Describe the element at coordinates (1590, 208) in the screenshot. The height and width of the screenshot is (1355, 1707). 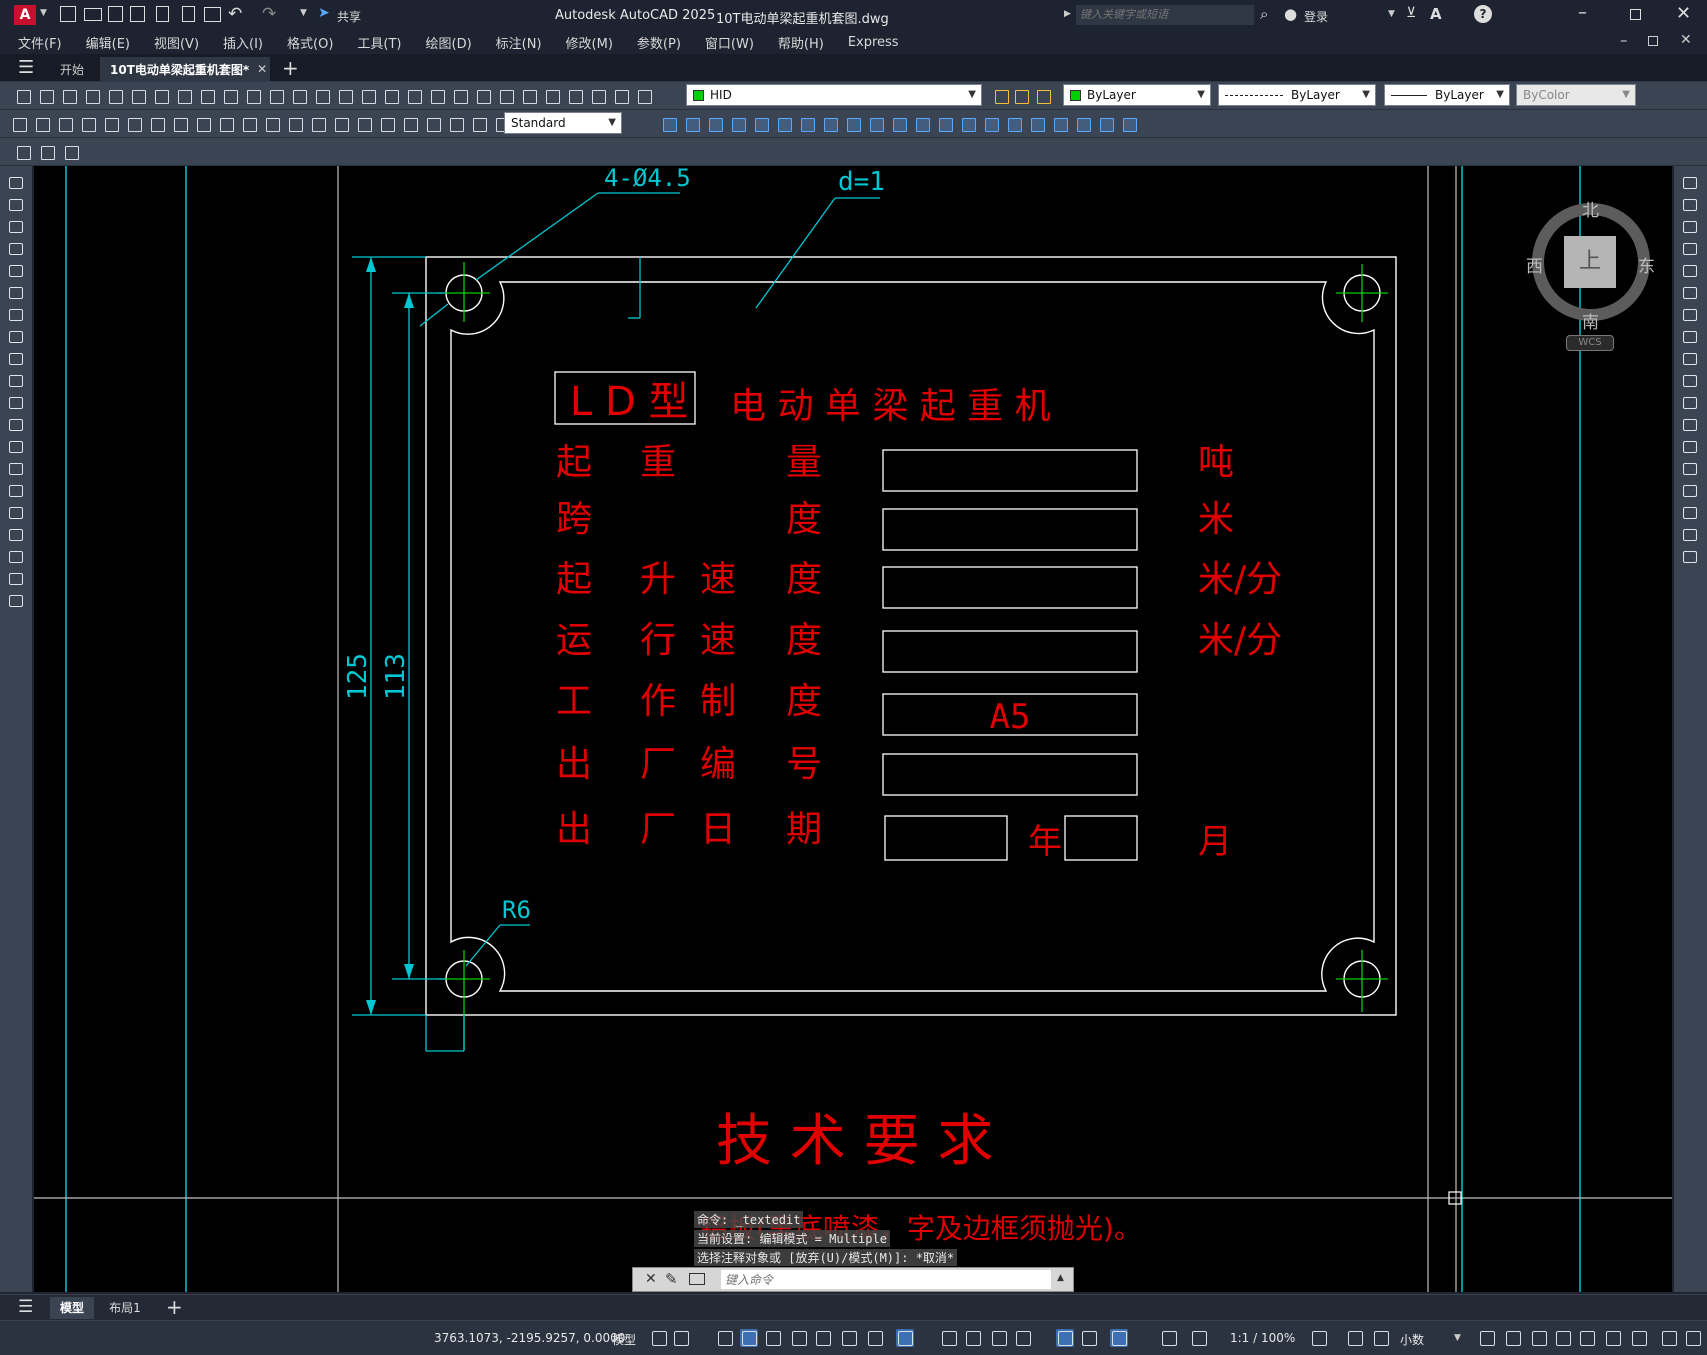
I see `viewcube-north: 北` at that location.